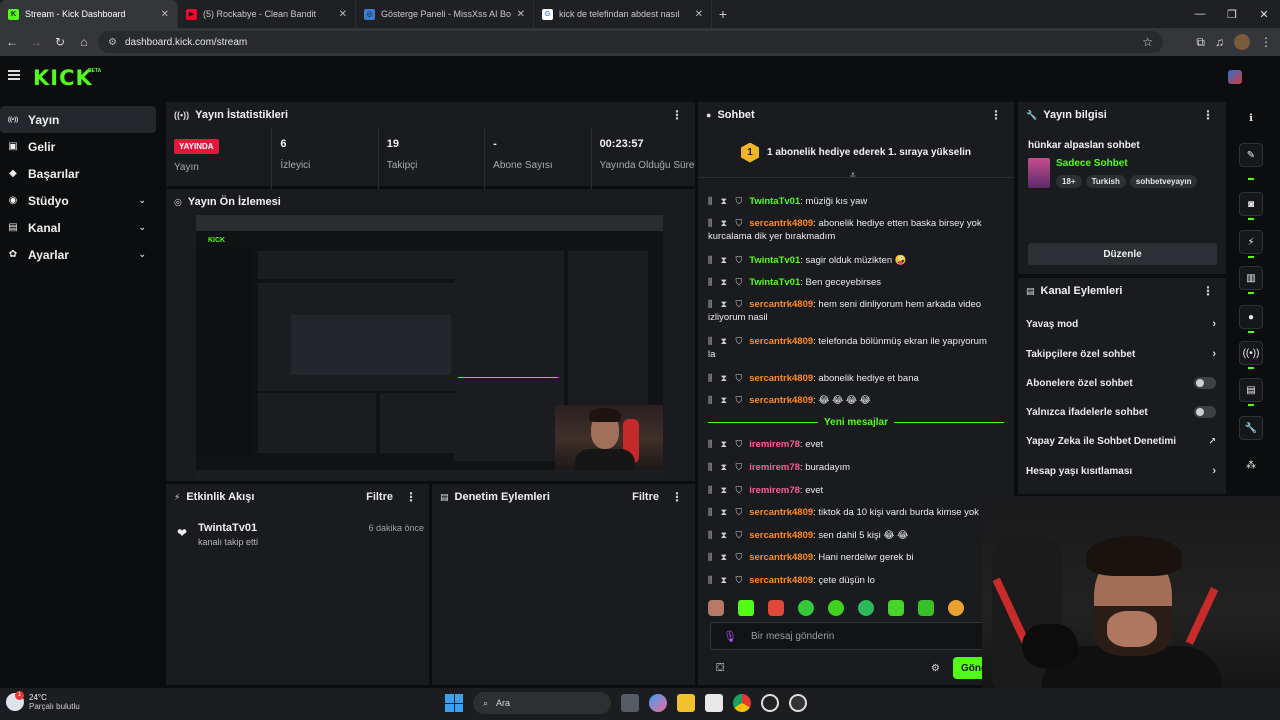 The image size is (1280, 720). Describe the element at coordinates (454, 703) in the screenshot. I see `windows-start-icon` at that location.